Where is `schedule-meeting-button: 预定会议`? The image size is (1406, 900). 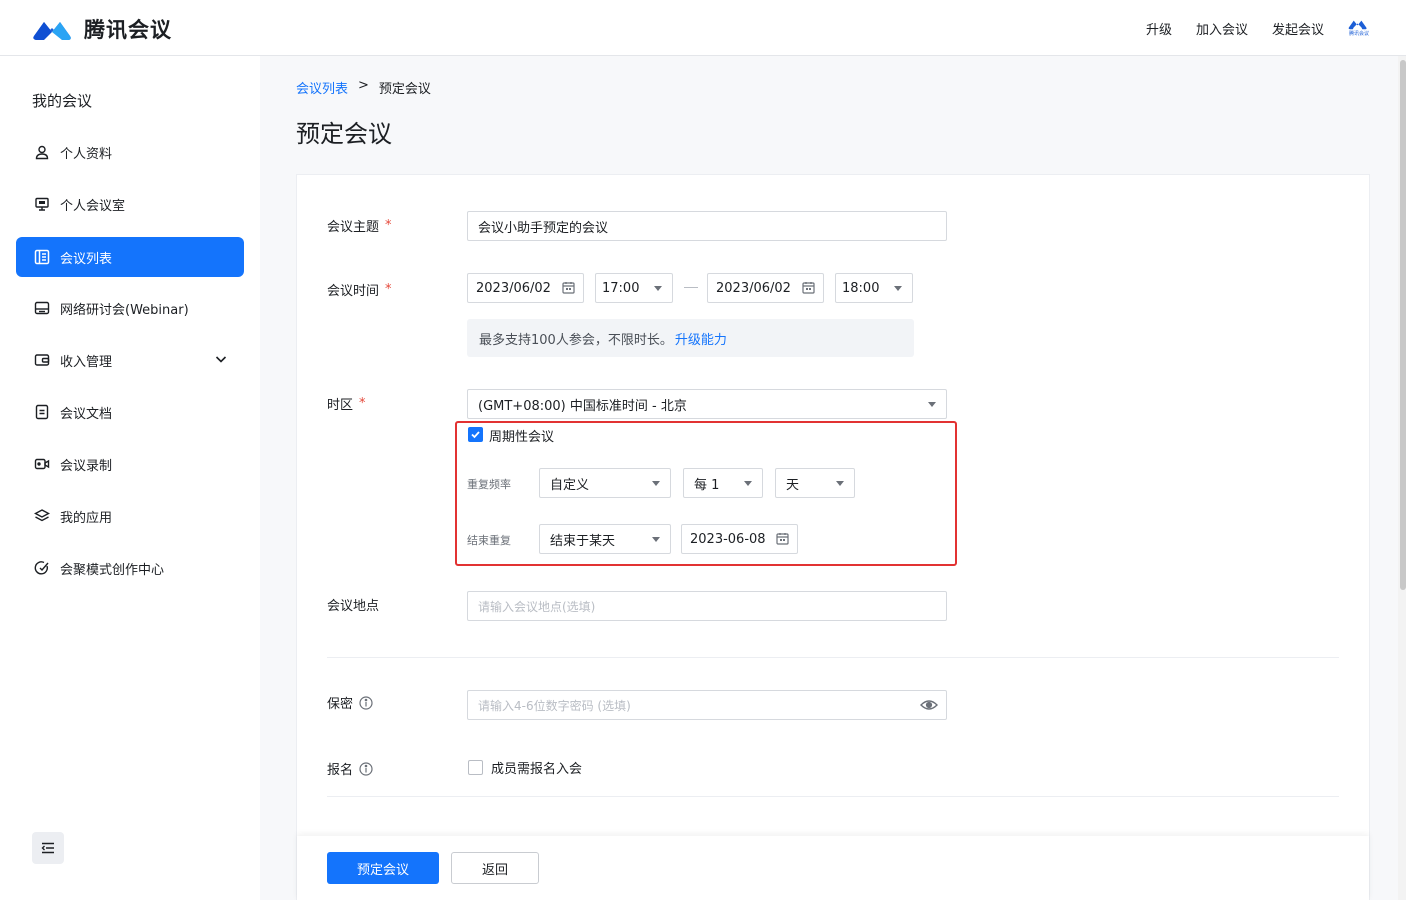
schedule-meeting-button: 预定会议 is located at coordinates (383, 868).